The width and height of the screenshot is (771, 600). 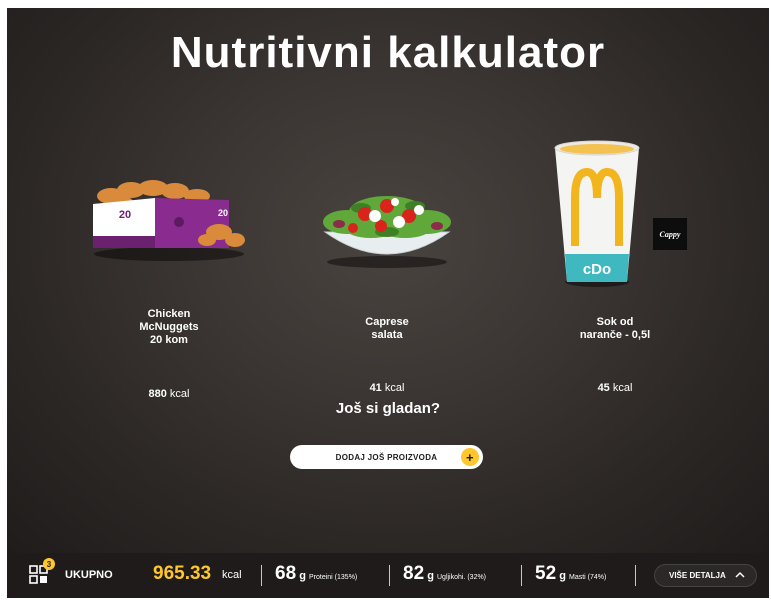 I want to click on product-card-salad: Caprese salata 41 kcal, so click(x=387, y=265).